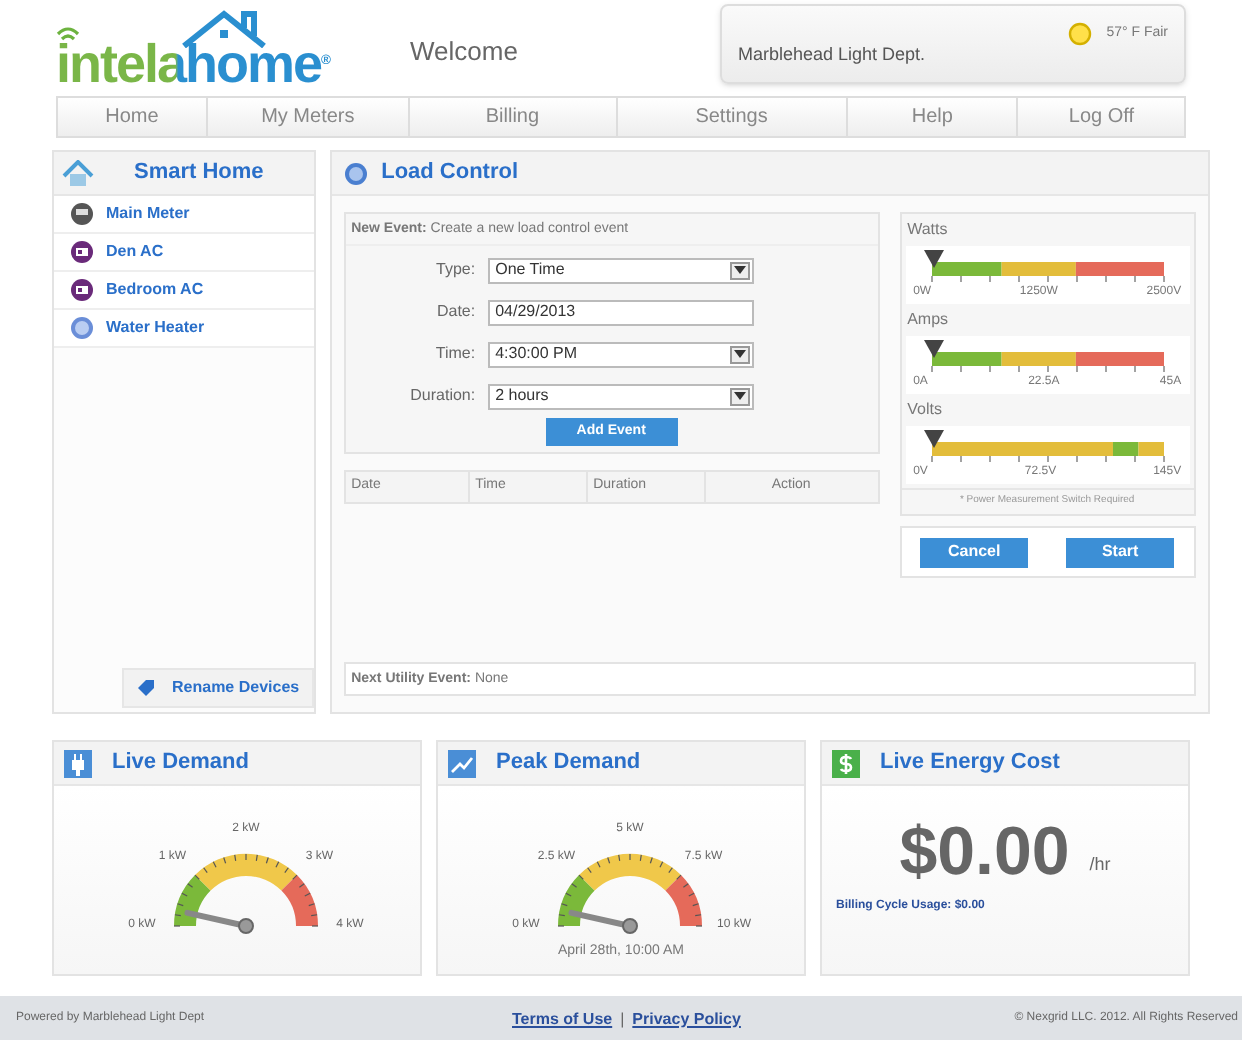 The image size is (1242, 1040). Describe the element at coordinates (620, 396) in the screenshot. I see `select-field: 2 hours` at that location.